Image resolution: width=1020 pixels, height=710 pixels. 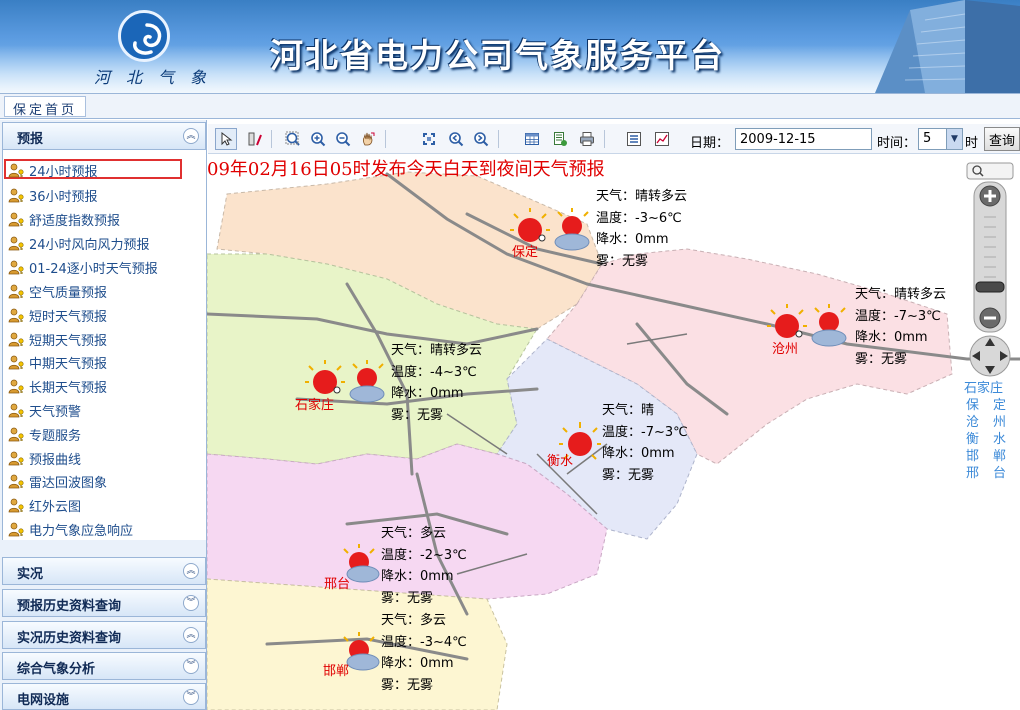 I want to click on breadcrumb-home-link: 保定首页, so click(x=45, y=107).